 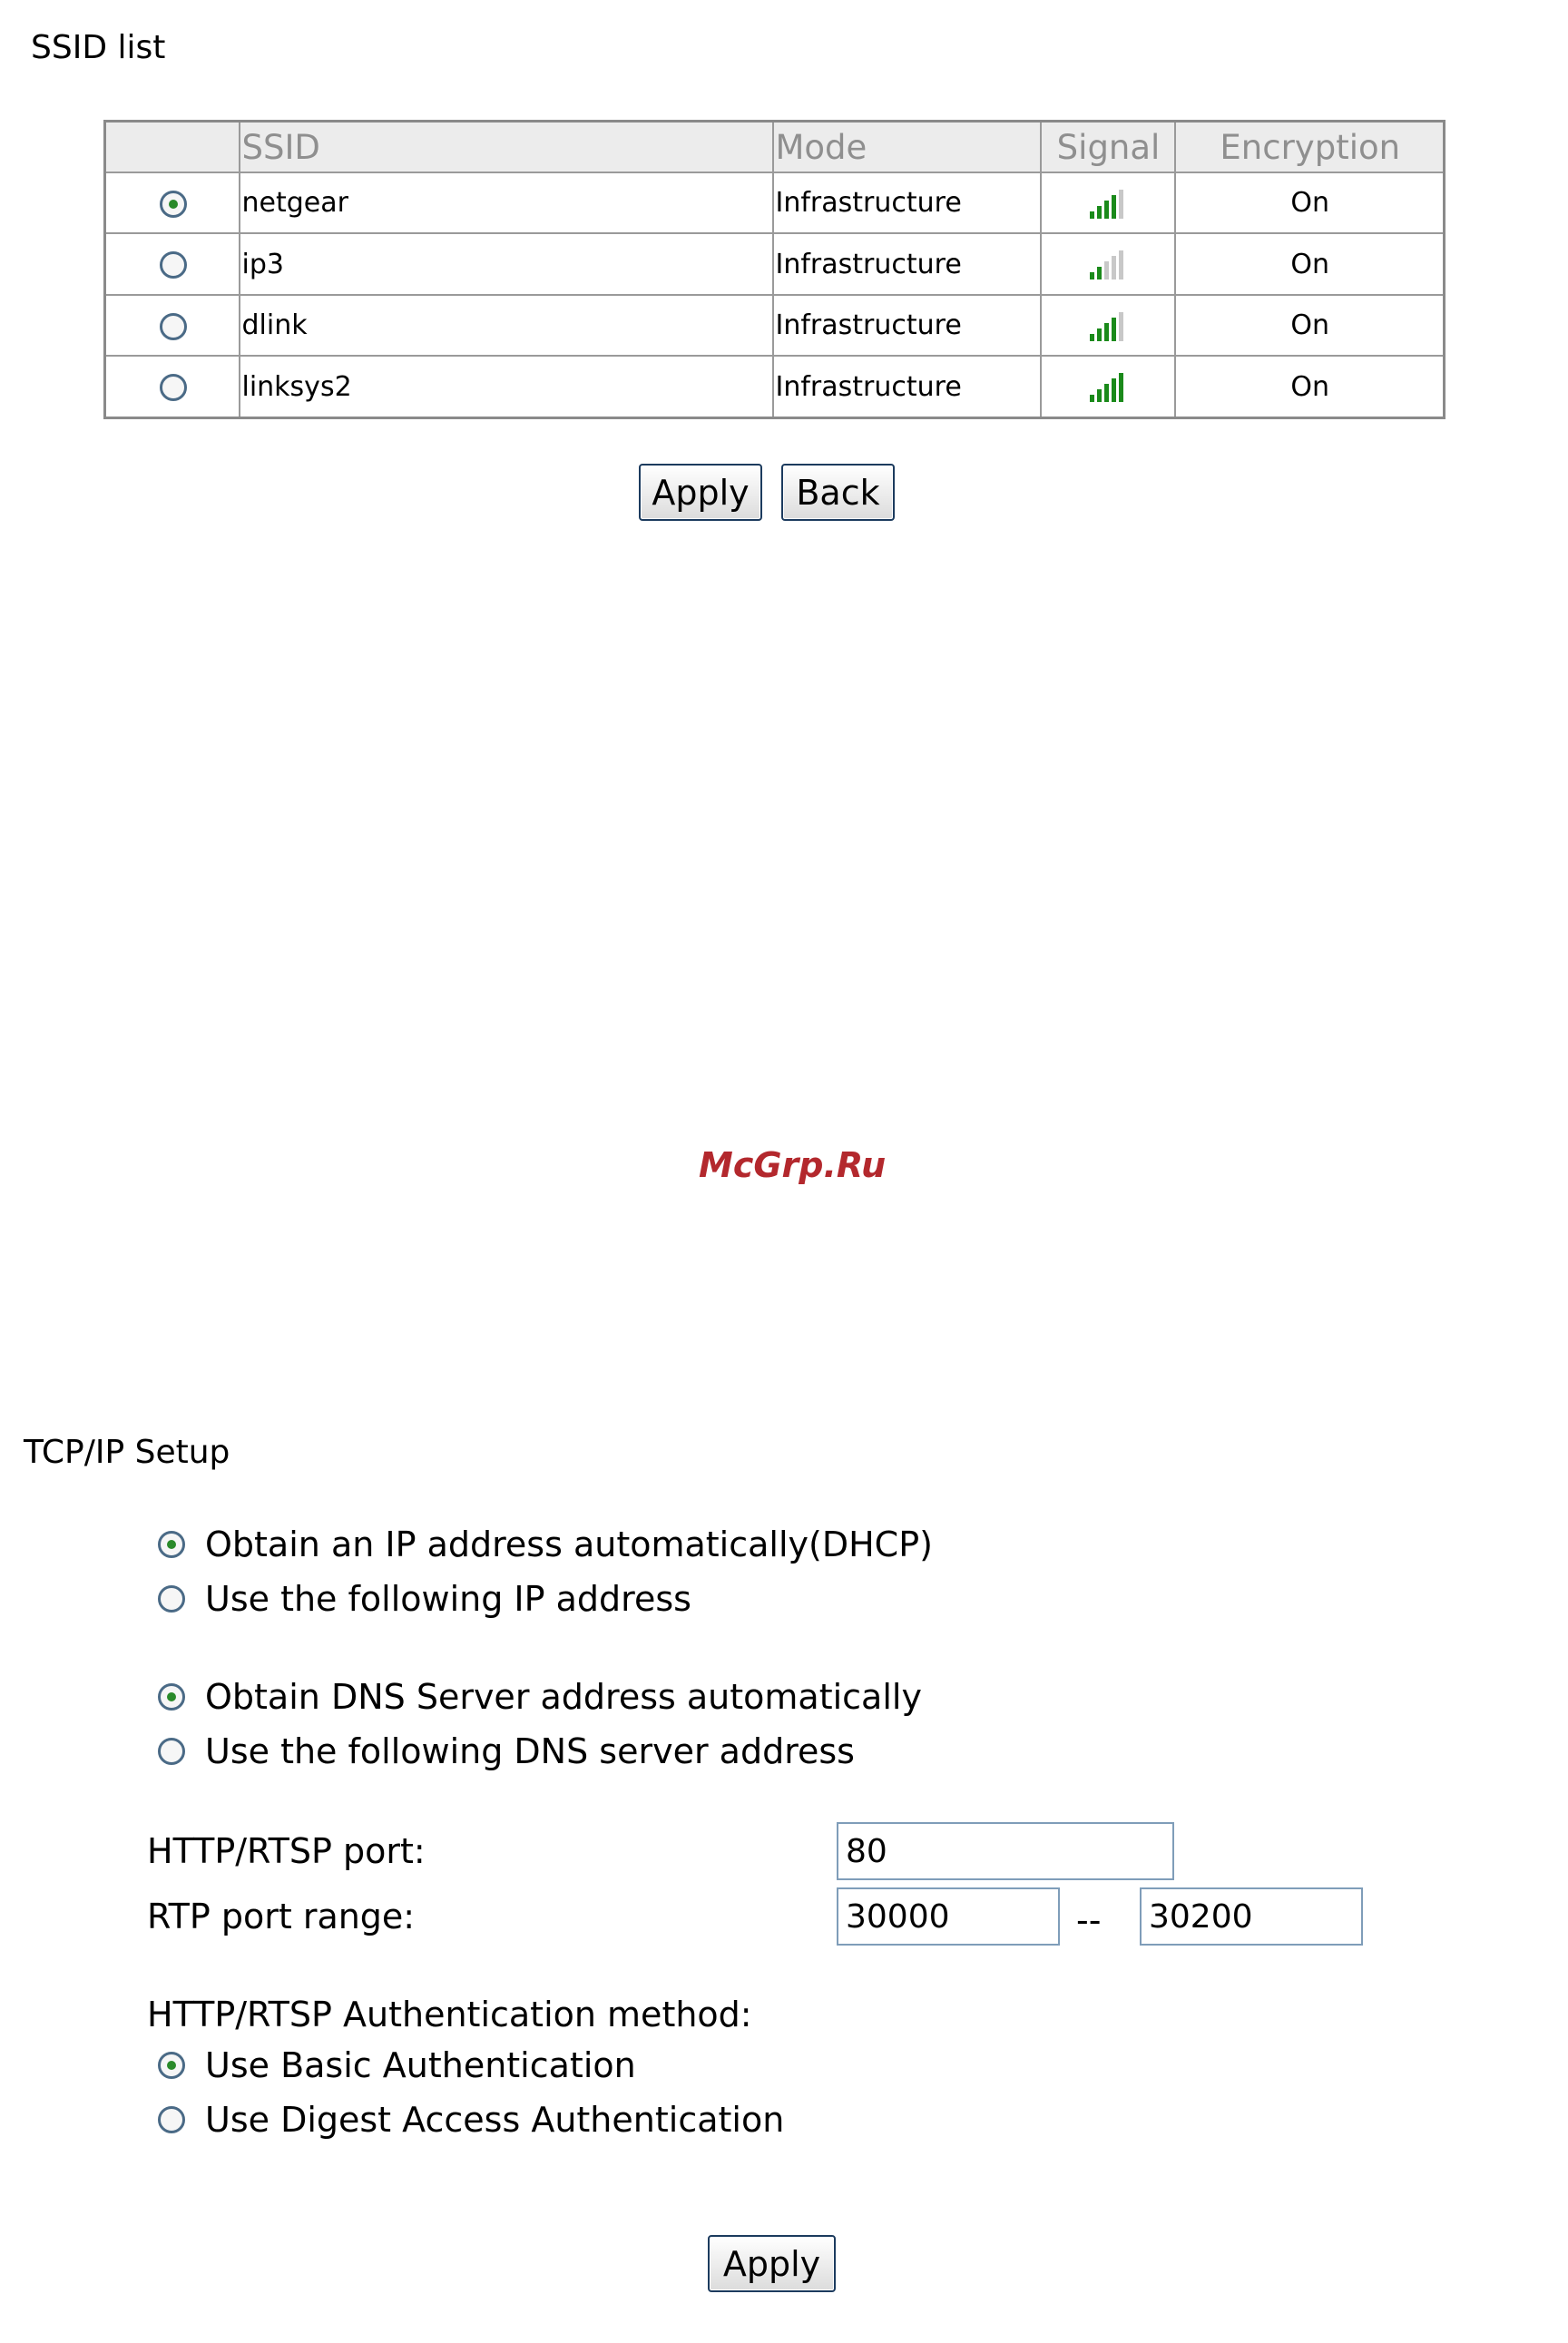 What do you see at coordinates (171, 1751) in the screenshot?
I see `manual-dns-radio` at bounding box center [171, 1751].